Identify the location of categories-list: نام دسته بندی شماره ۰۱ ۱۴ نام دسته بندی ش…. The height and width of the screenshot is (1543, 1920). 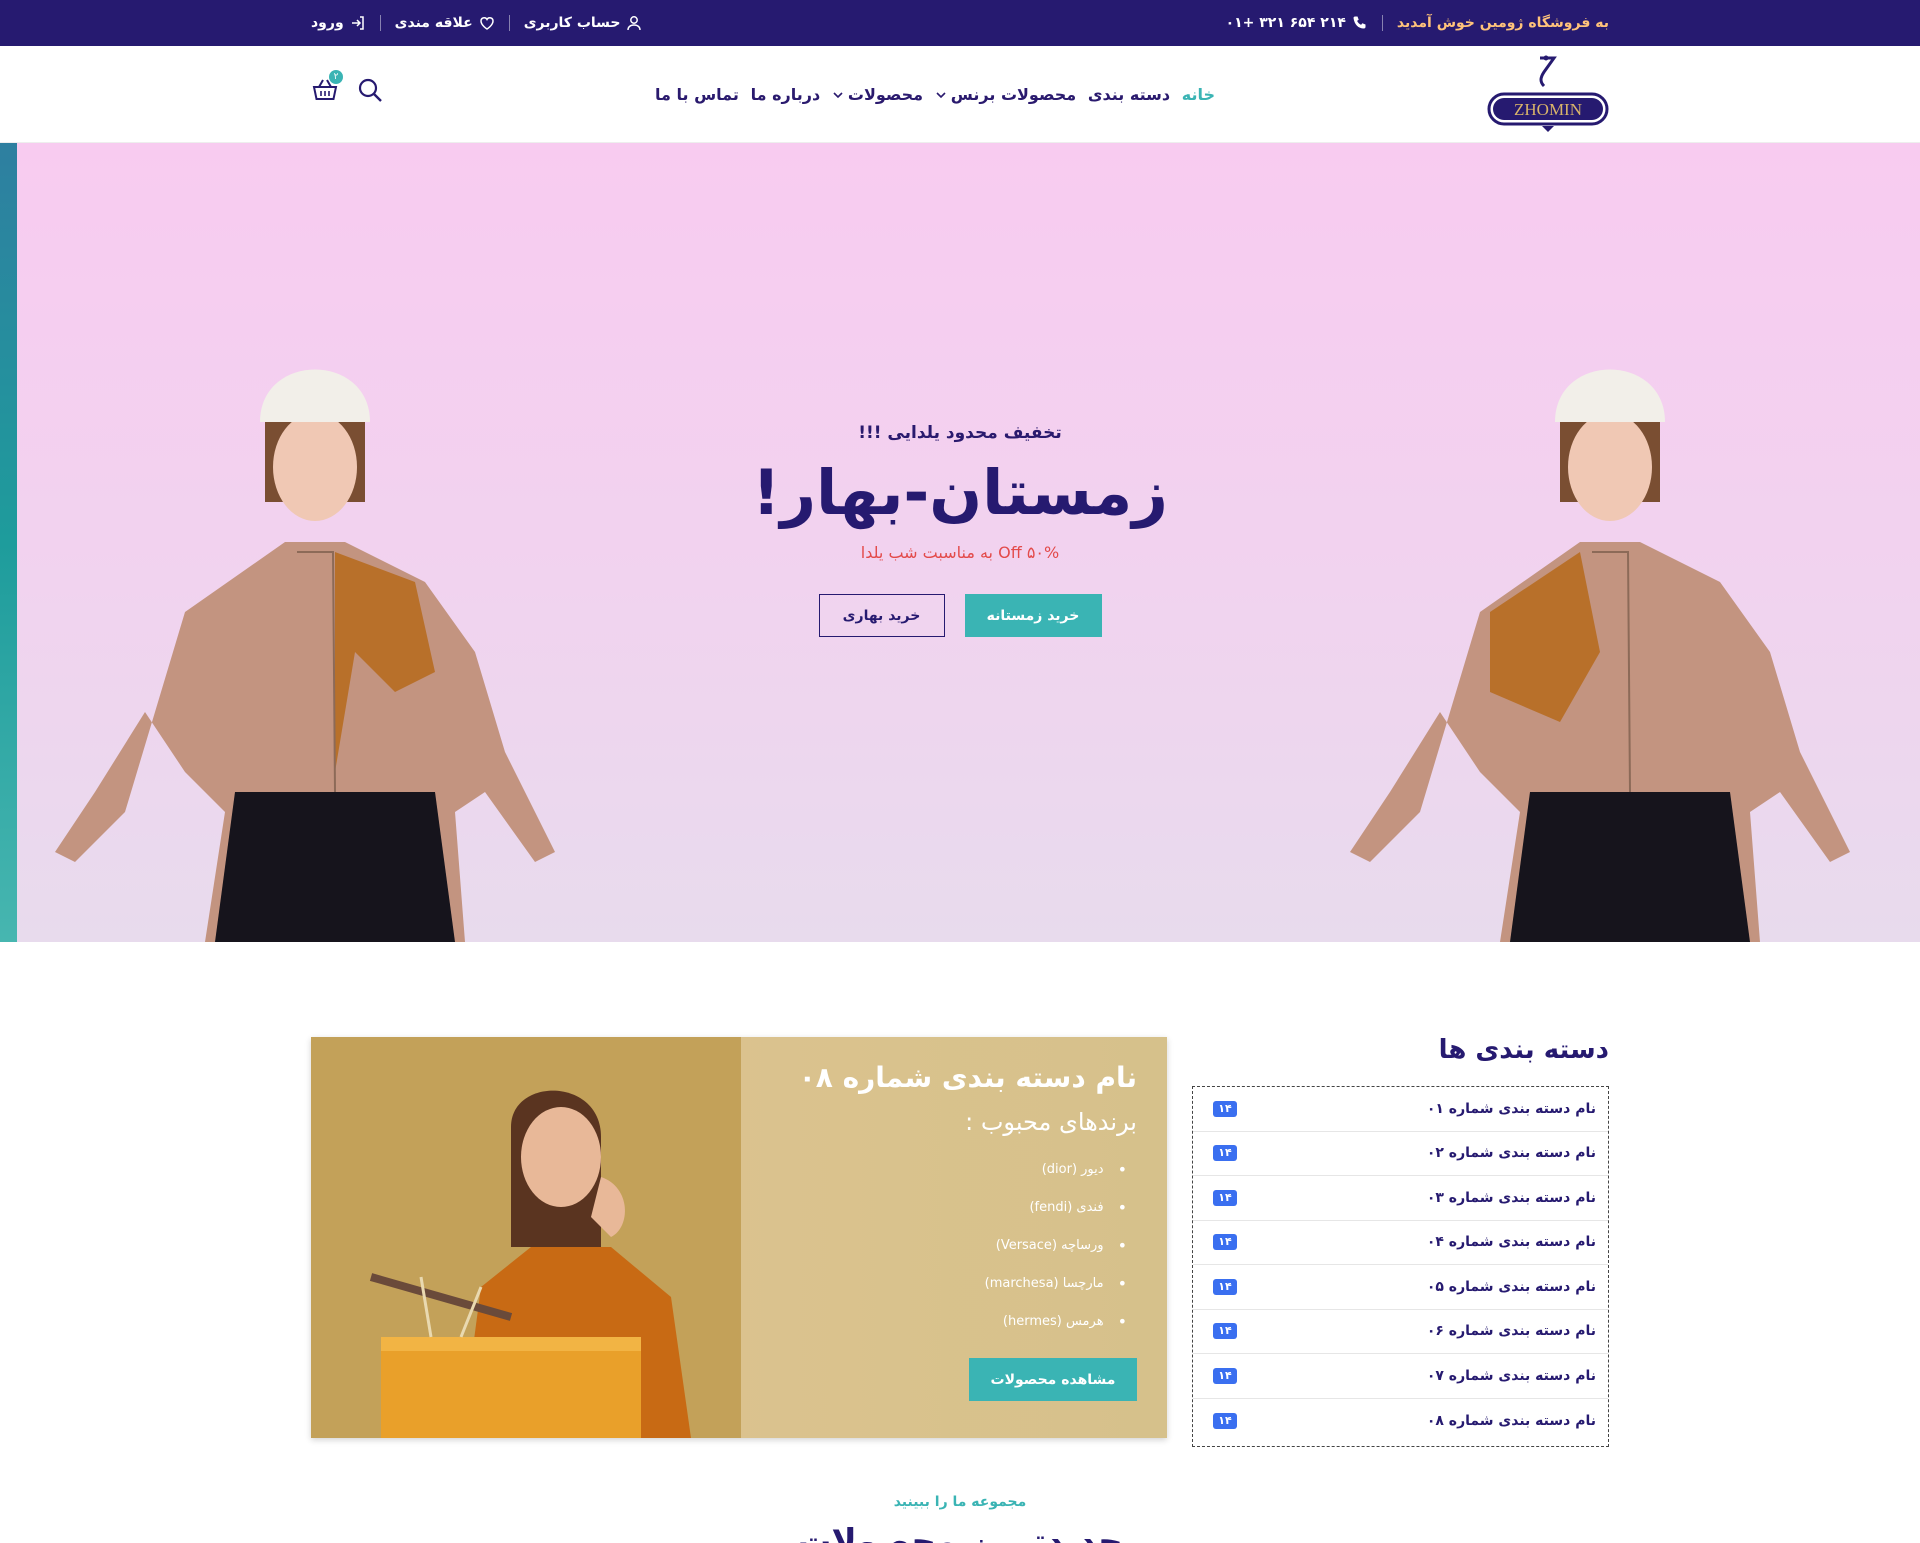
(1400, 1266).